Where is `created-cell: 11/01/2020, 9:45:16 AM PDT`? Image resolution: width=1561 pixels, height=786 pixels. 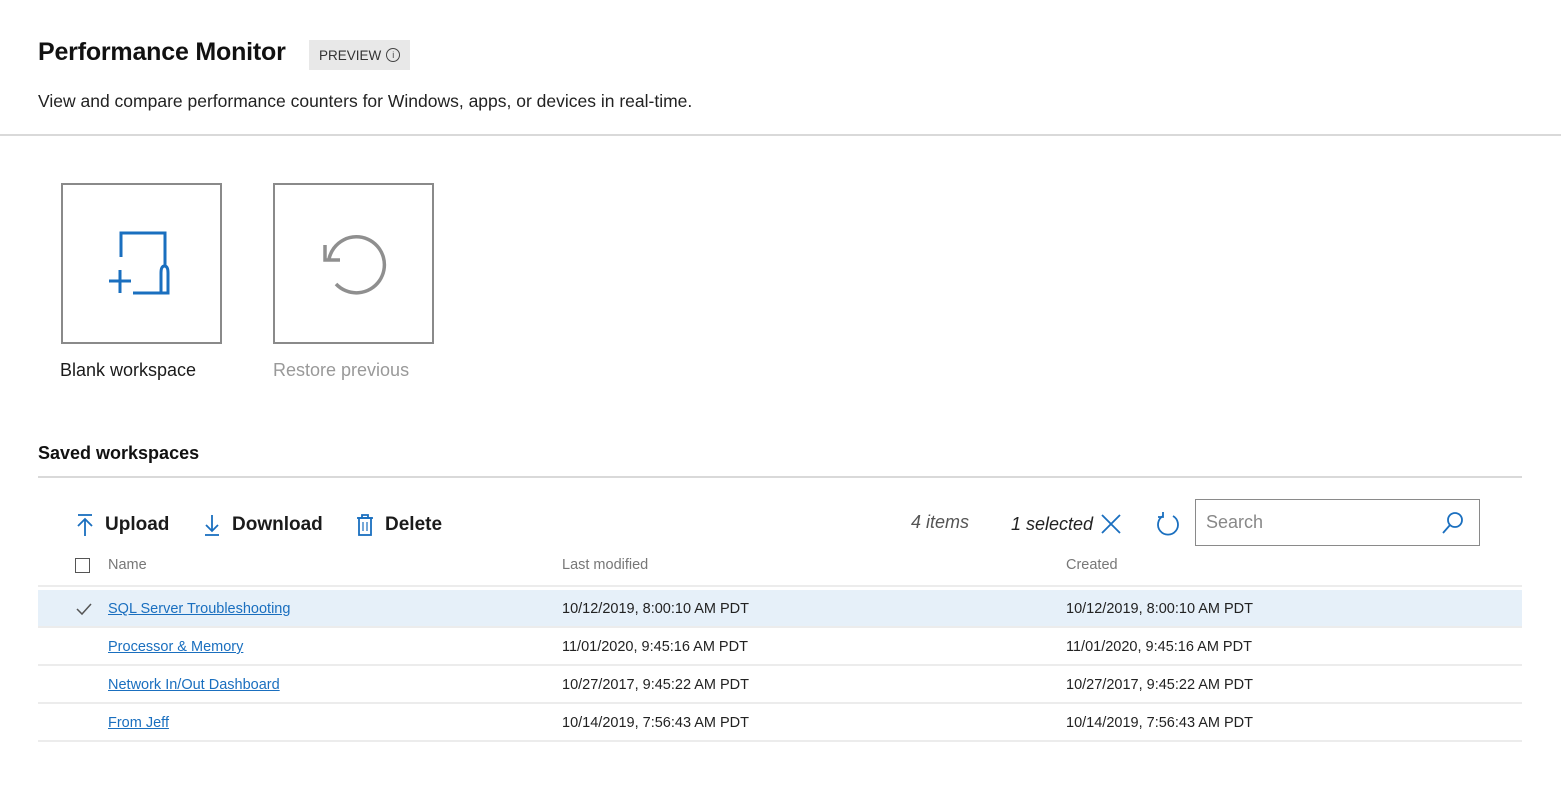
created-cell: 11/01/2020, 9:45:16 AM PDT is located at coordinates (1159, 647).